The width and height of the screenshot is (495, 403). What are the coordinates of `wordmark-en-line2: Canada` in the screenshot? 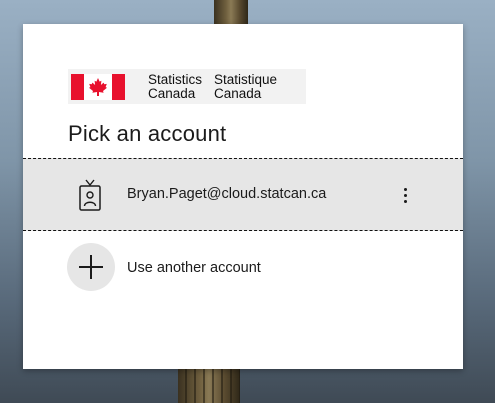 It's located at (172, 93).